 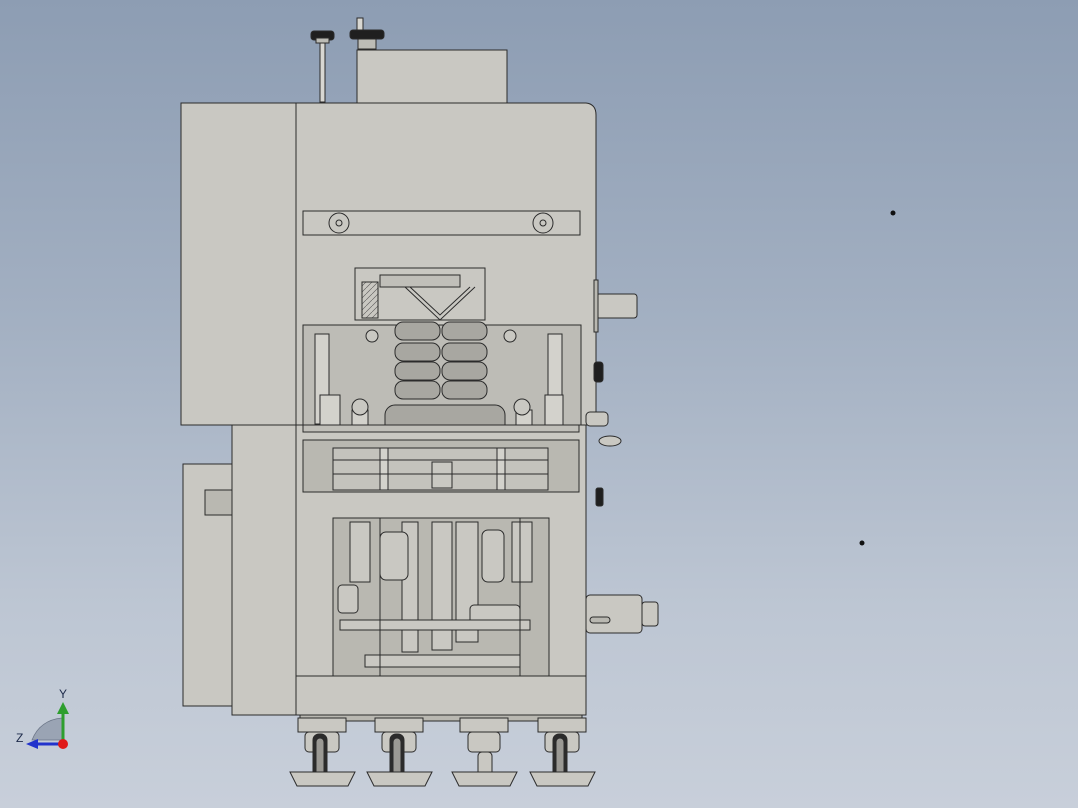 What do you see at coordinates (622, 614) in the screenshot?
I see `side-motor` at bounding box center [622, 614].